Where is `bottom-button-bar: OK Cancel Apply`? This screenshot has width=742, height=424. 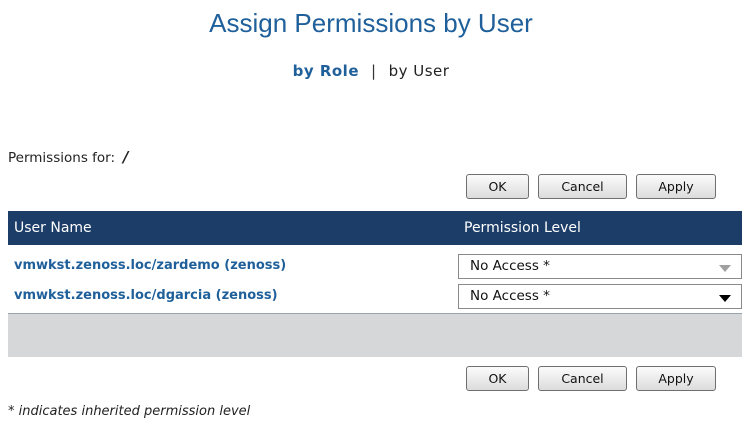 bottom-button-bar: OK Cancel Apply is located at coordinates (591, 378).